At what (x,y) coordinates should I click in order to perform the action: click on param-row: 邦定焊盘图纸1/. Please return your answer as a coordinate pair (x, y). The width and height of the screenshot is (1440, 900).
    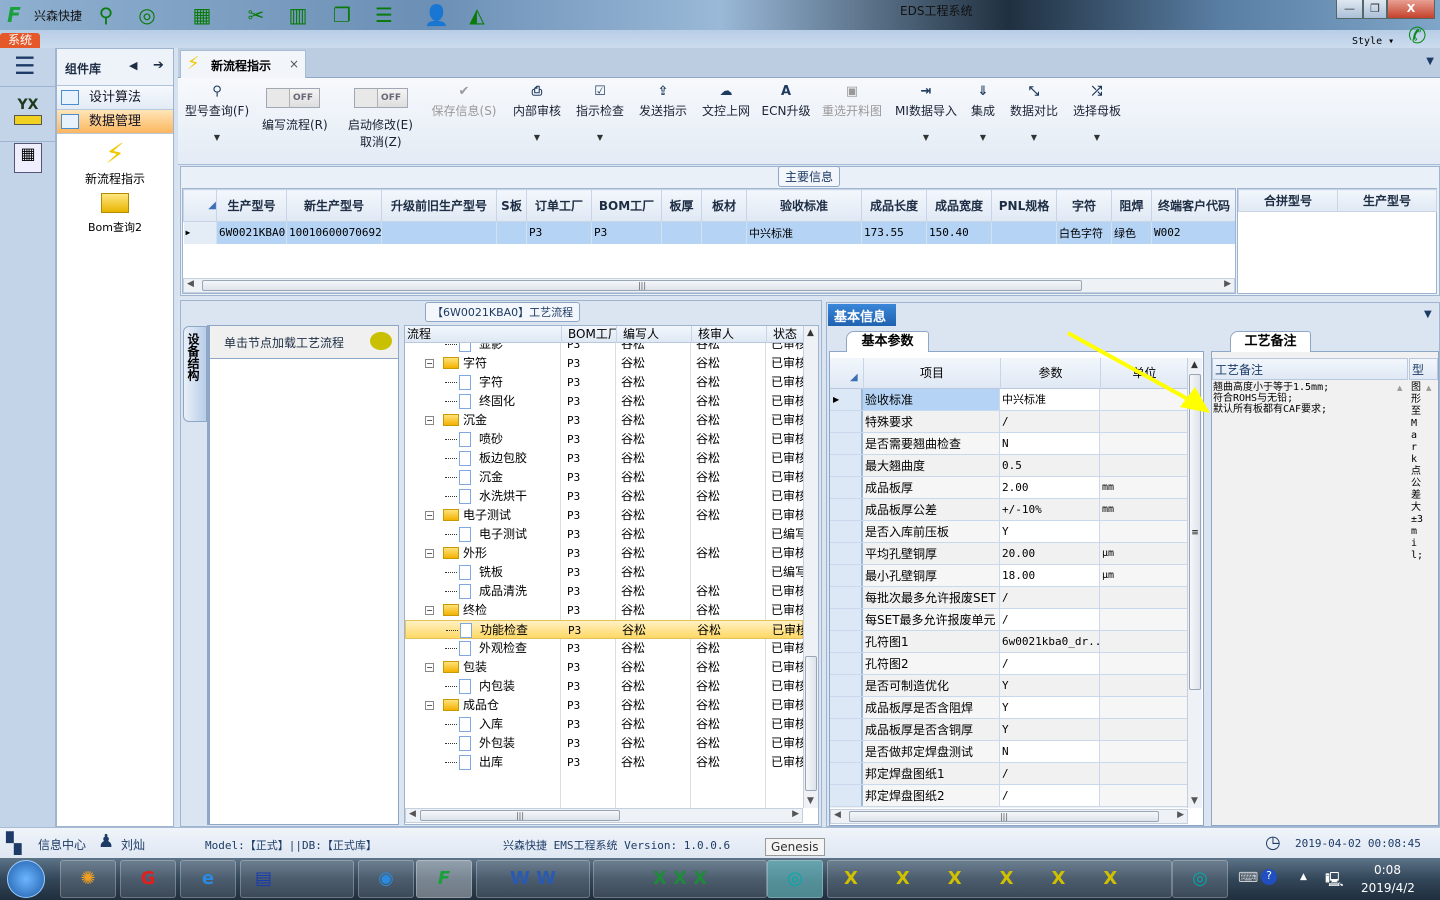
    Looking at the image, I should click on (1009, 774).